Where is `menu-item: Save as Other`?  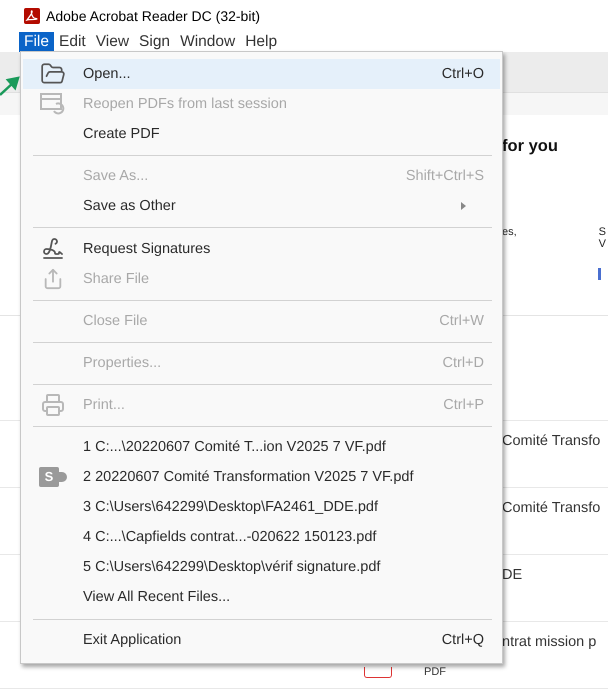 menu-item: Save as Other is located at coordinates (261, 206).